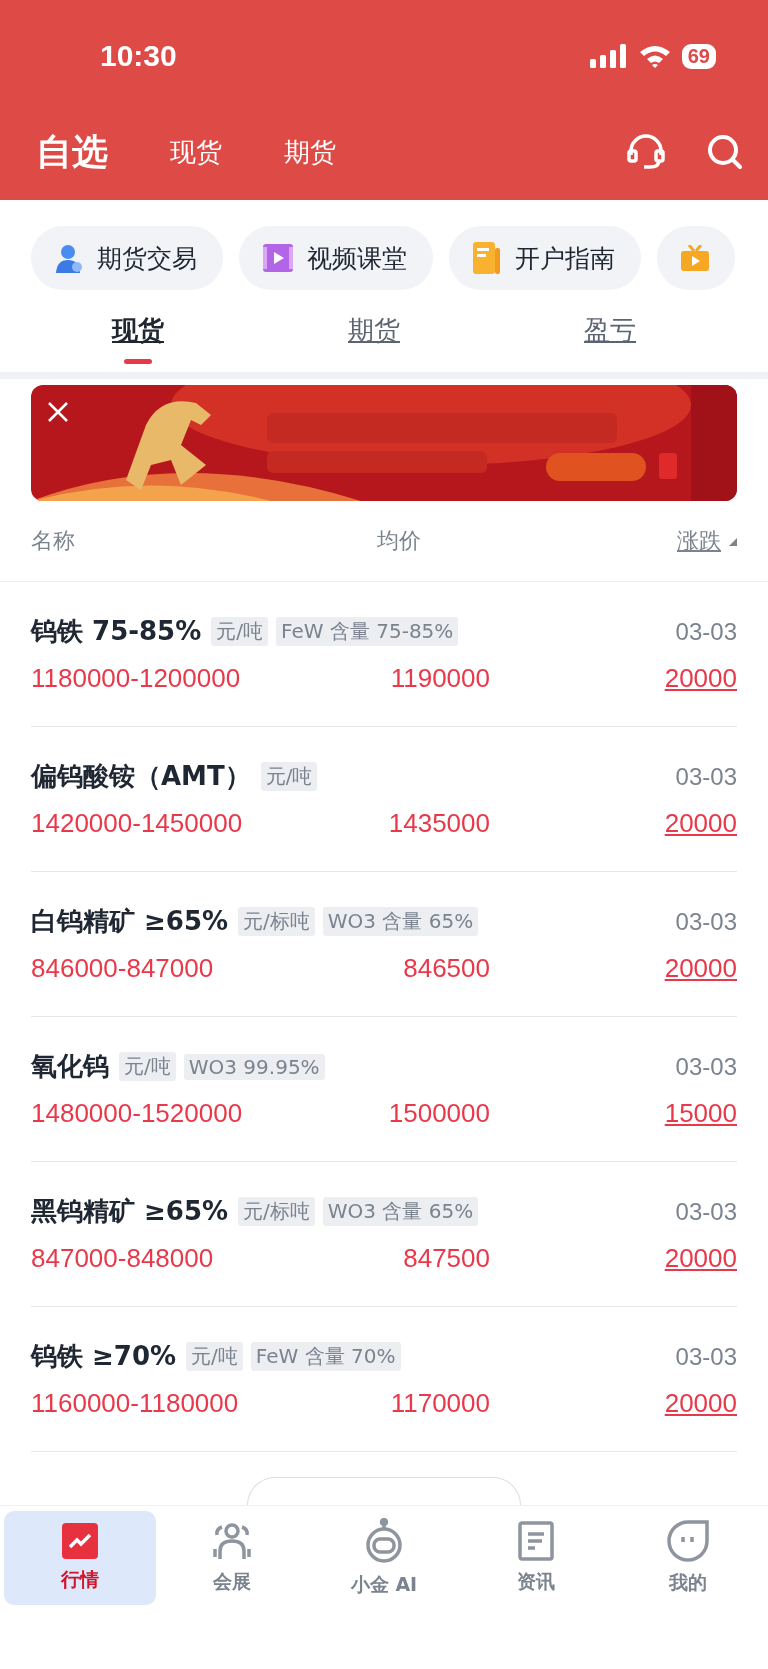  Describe the element at coordinates (399, 541) in the screenshot. I see `column-header: 均价` at that location.